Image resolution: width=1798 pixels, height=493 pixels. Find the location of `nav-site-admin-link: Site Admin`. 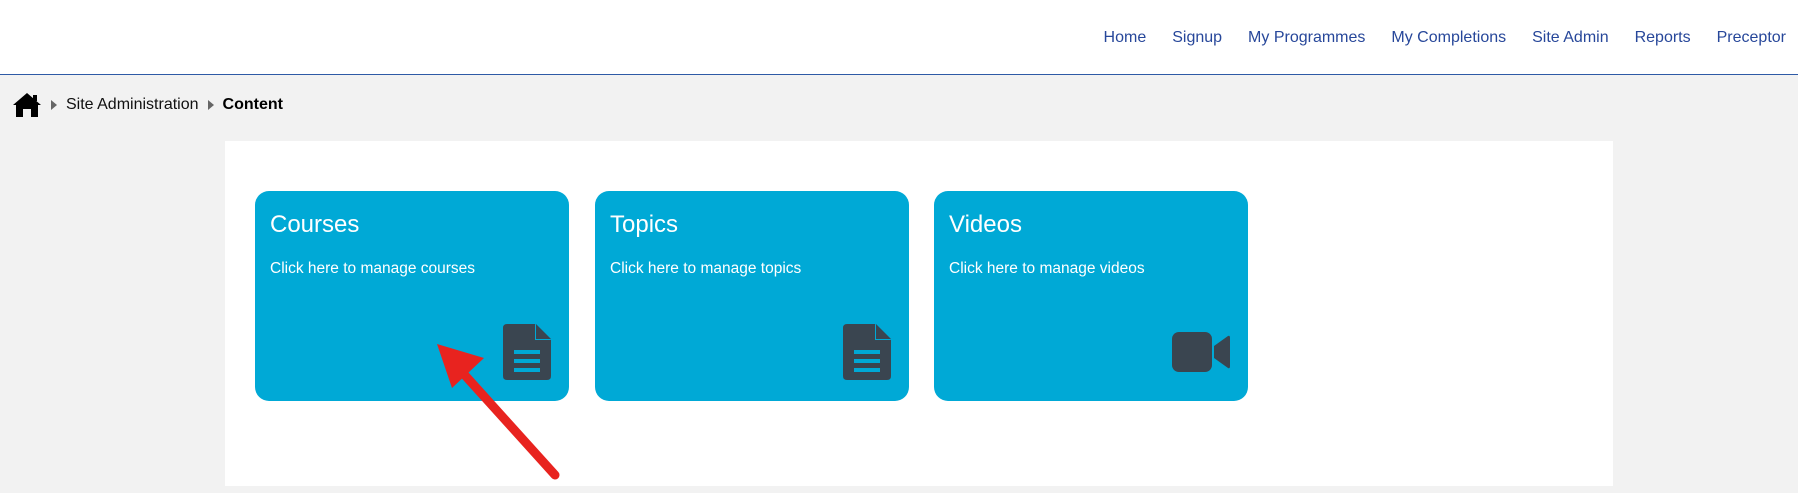

nav-site-admin-link: Site Admin is located at coordinates (1570, 38).